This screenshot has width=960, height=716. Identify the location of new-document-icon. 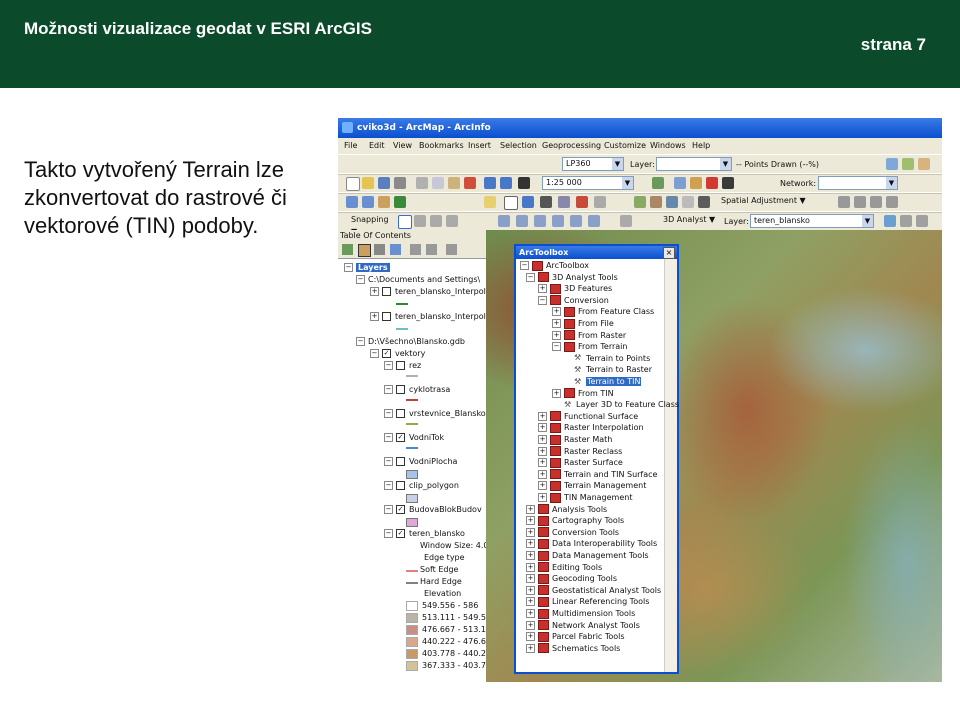
(353, 184).